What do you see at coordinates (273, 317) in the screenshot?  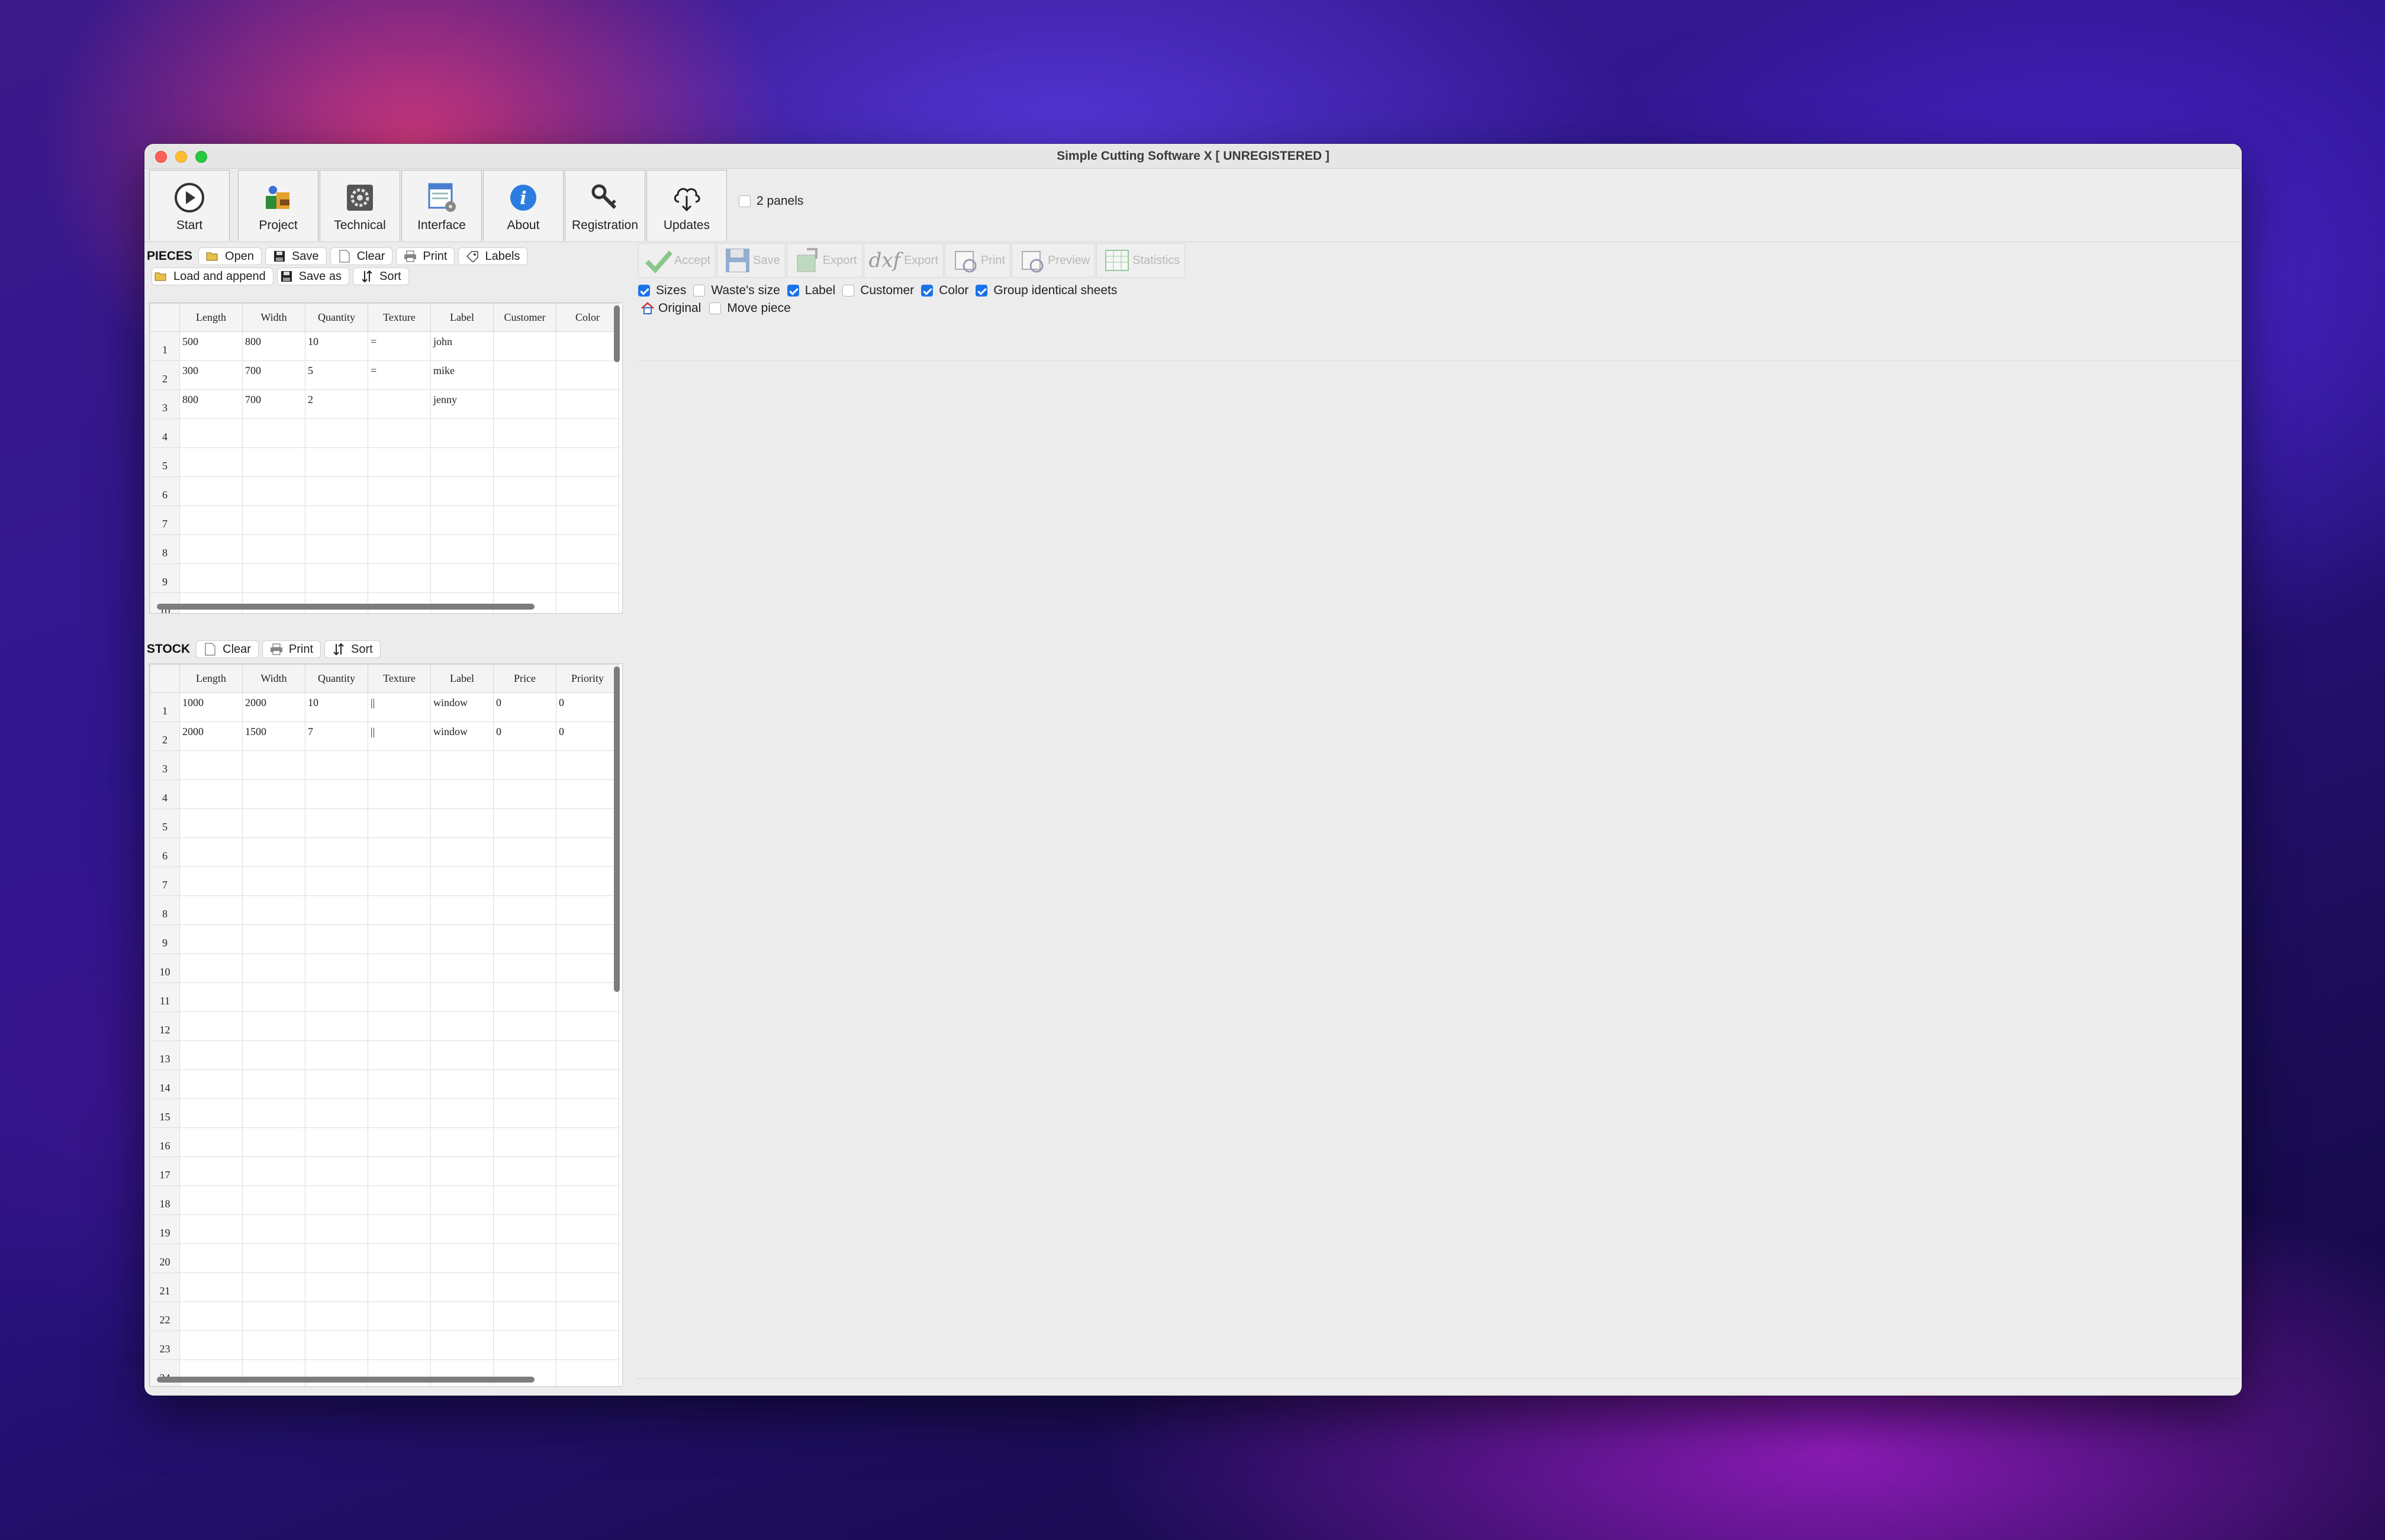 I see `column-header: Width` at bounding box center [273, 317].